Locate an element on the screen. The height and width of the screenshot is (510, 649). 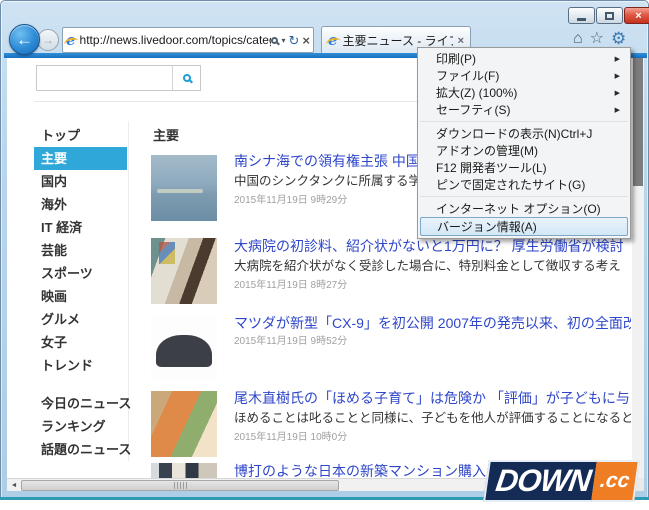
menu-item-pinned-sites: ピンで固定されたサイト(G) is located at coordinates (524, 184).